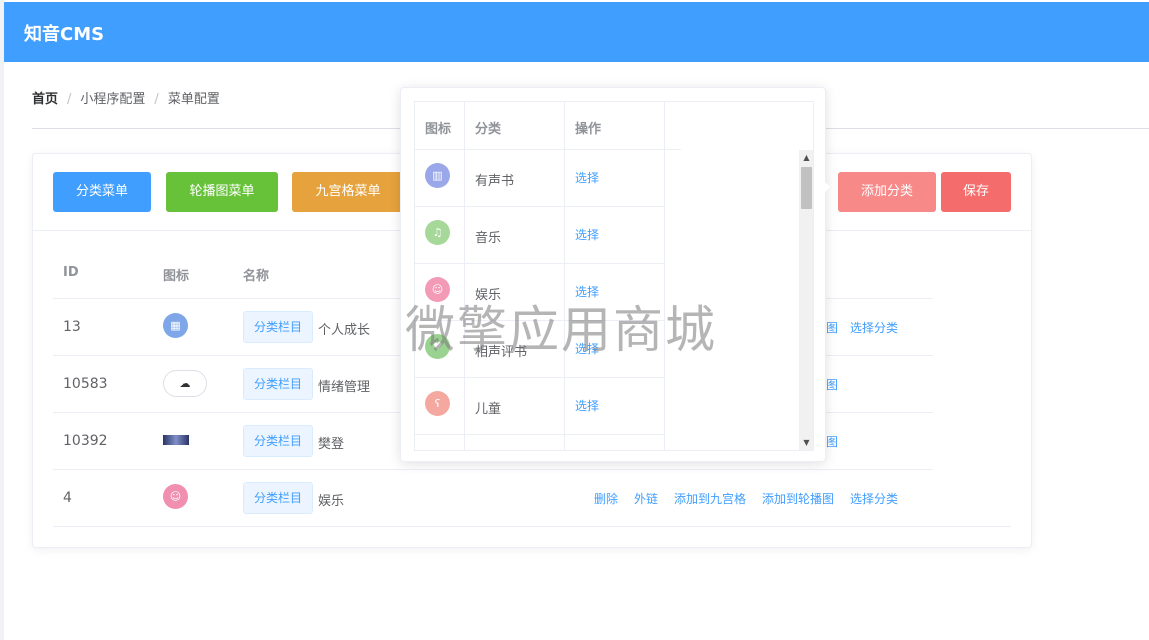 The width and height of the screenshot is (1149, 640). What do you see at coordinates (256, 276) in the screenshot?
I see `header-name: 名称` at bounding box center [256, 276].